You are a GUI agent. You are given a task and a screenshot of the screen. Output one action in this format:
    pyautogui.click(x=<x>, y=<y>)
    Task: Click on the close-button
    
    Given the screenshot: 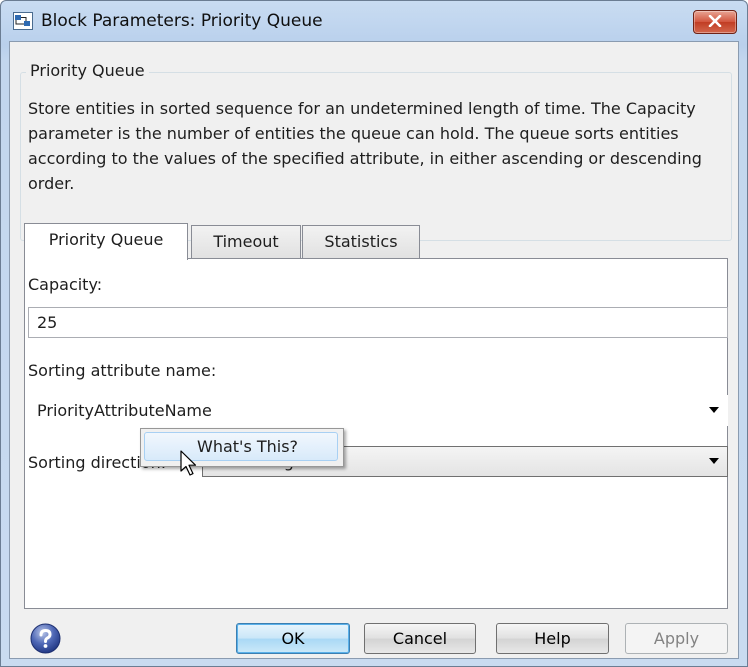 What is the action you would take?
    pyautogui.click(x=715, y=22)
    